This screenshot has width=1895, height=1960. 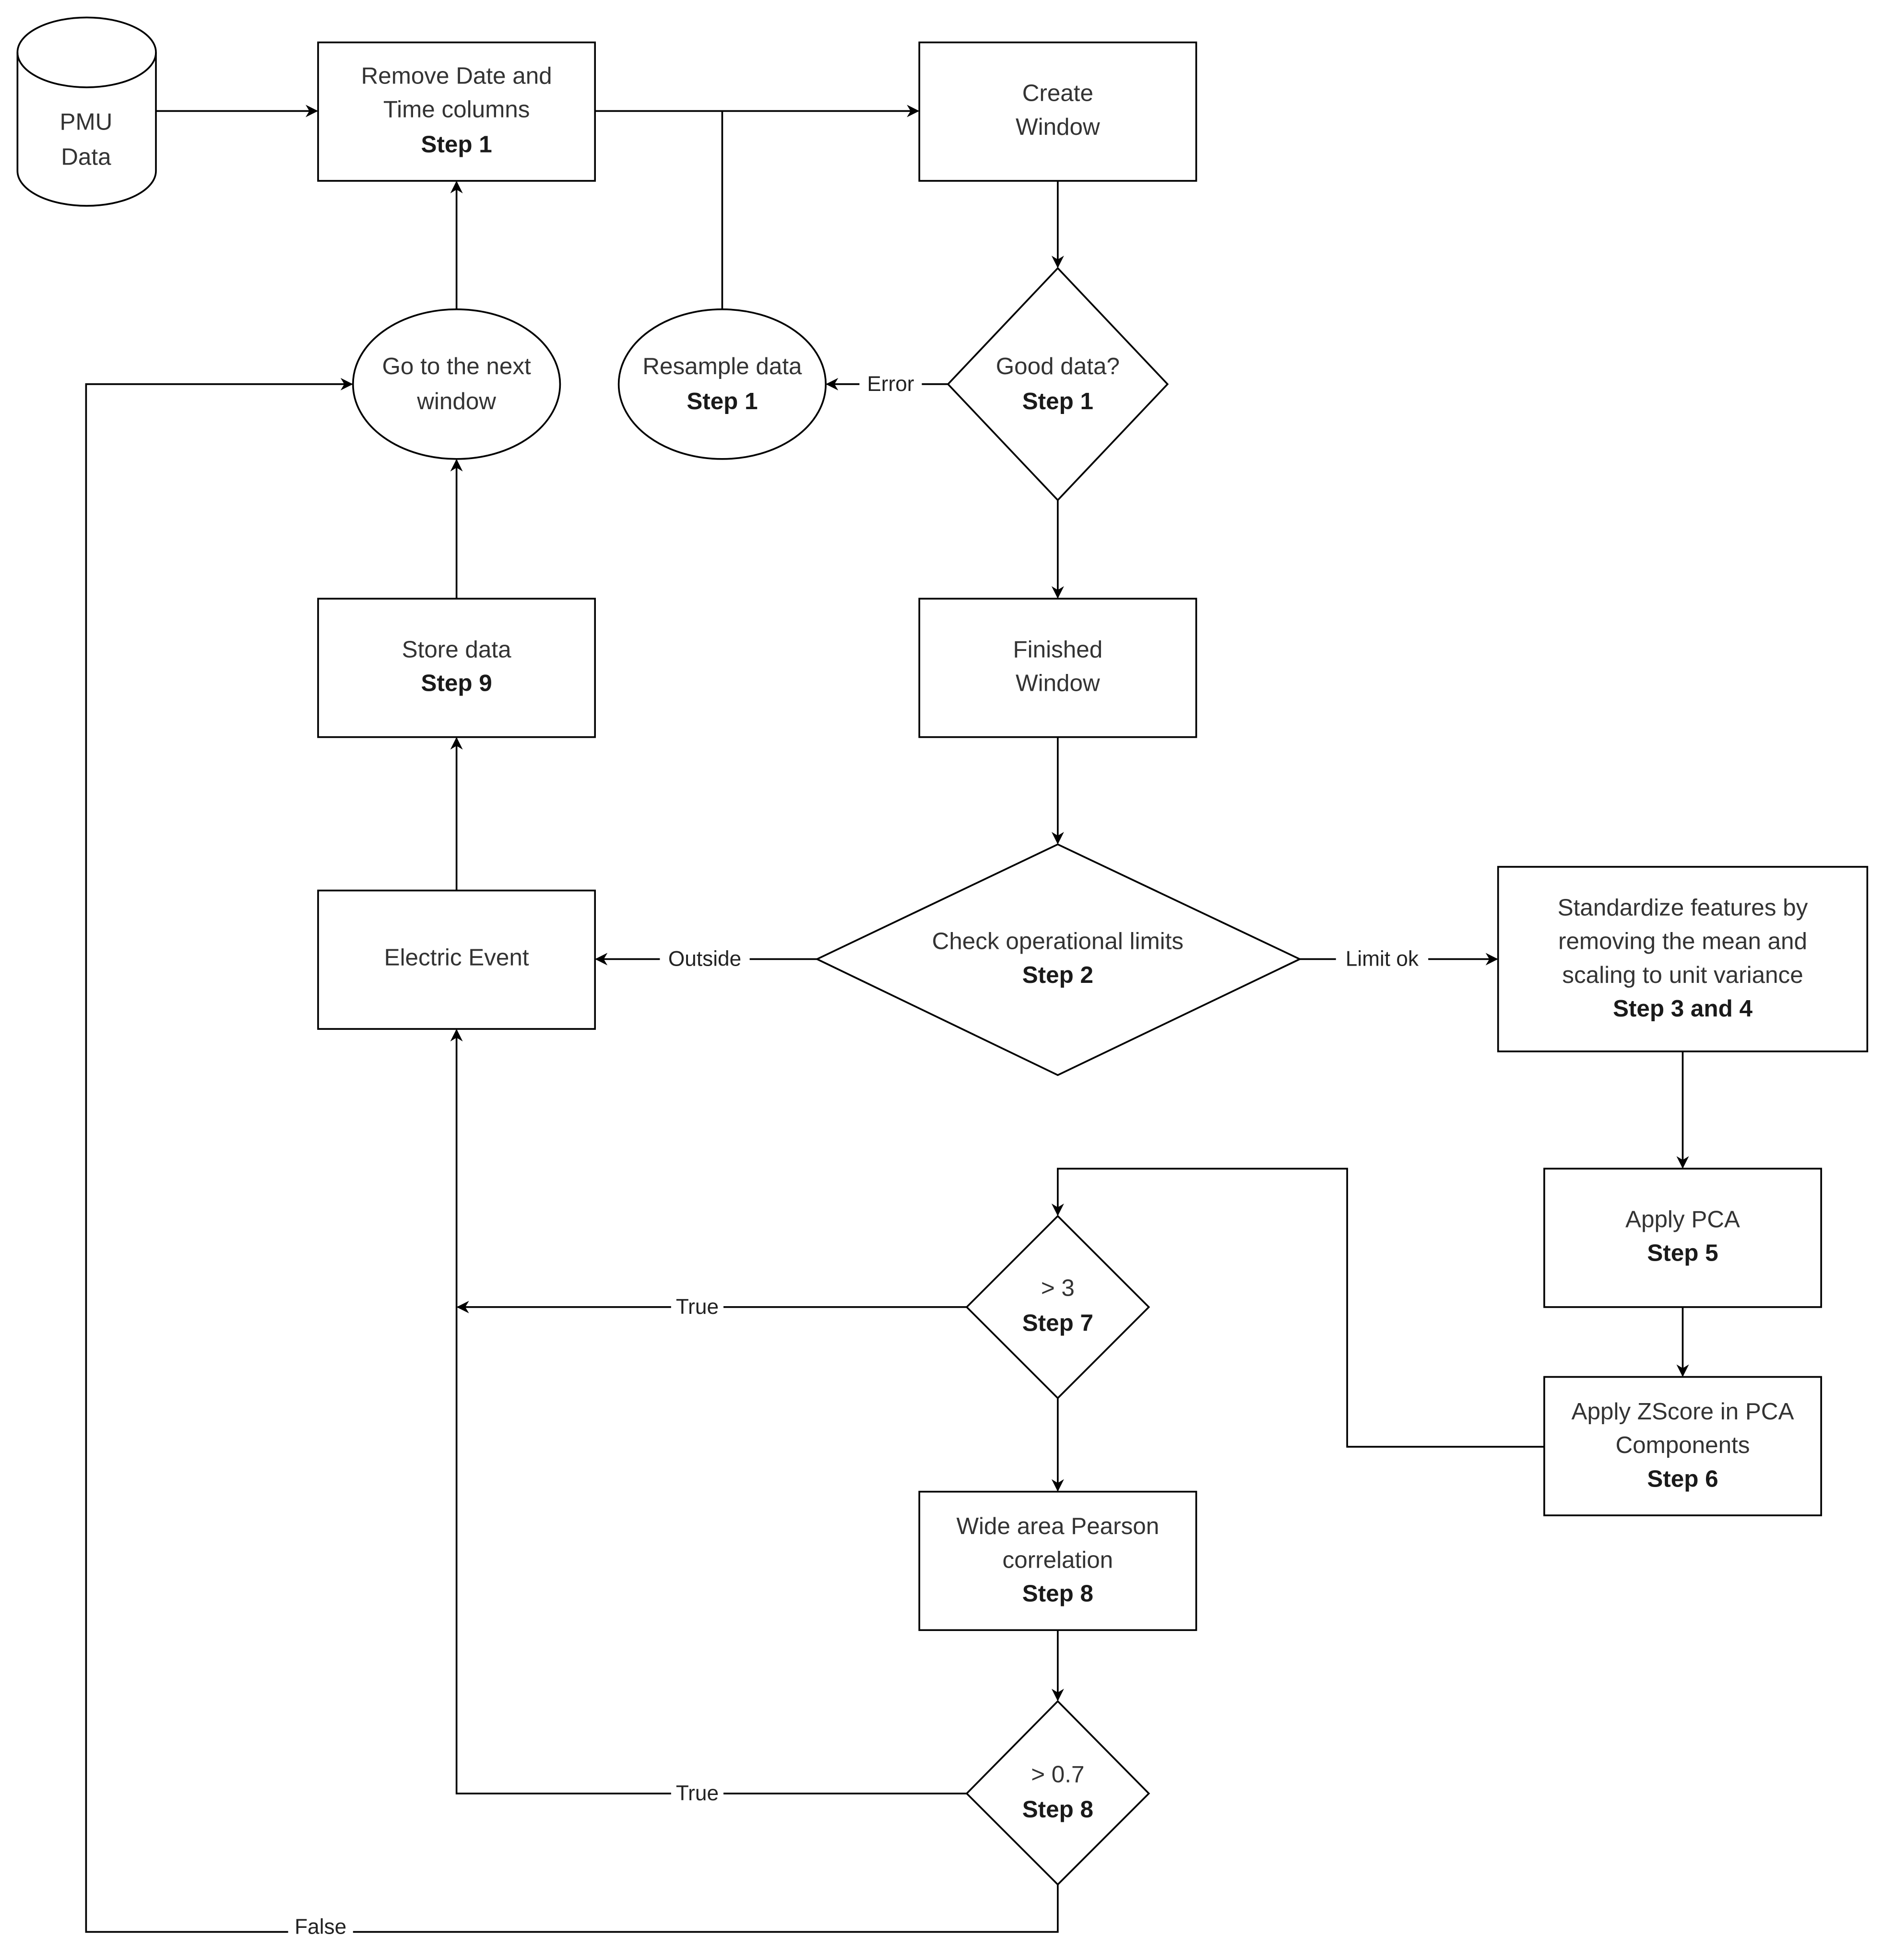 What do you see at coordinates (1683, 908) in the screenshot?
I see `node-label: Standardize features by` at bounding box center [1683, 908].